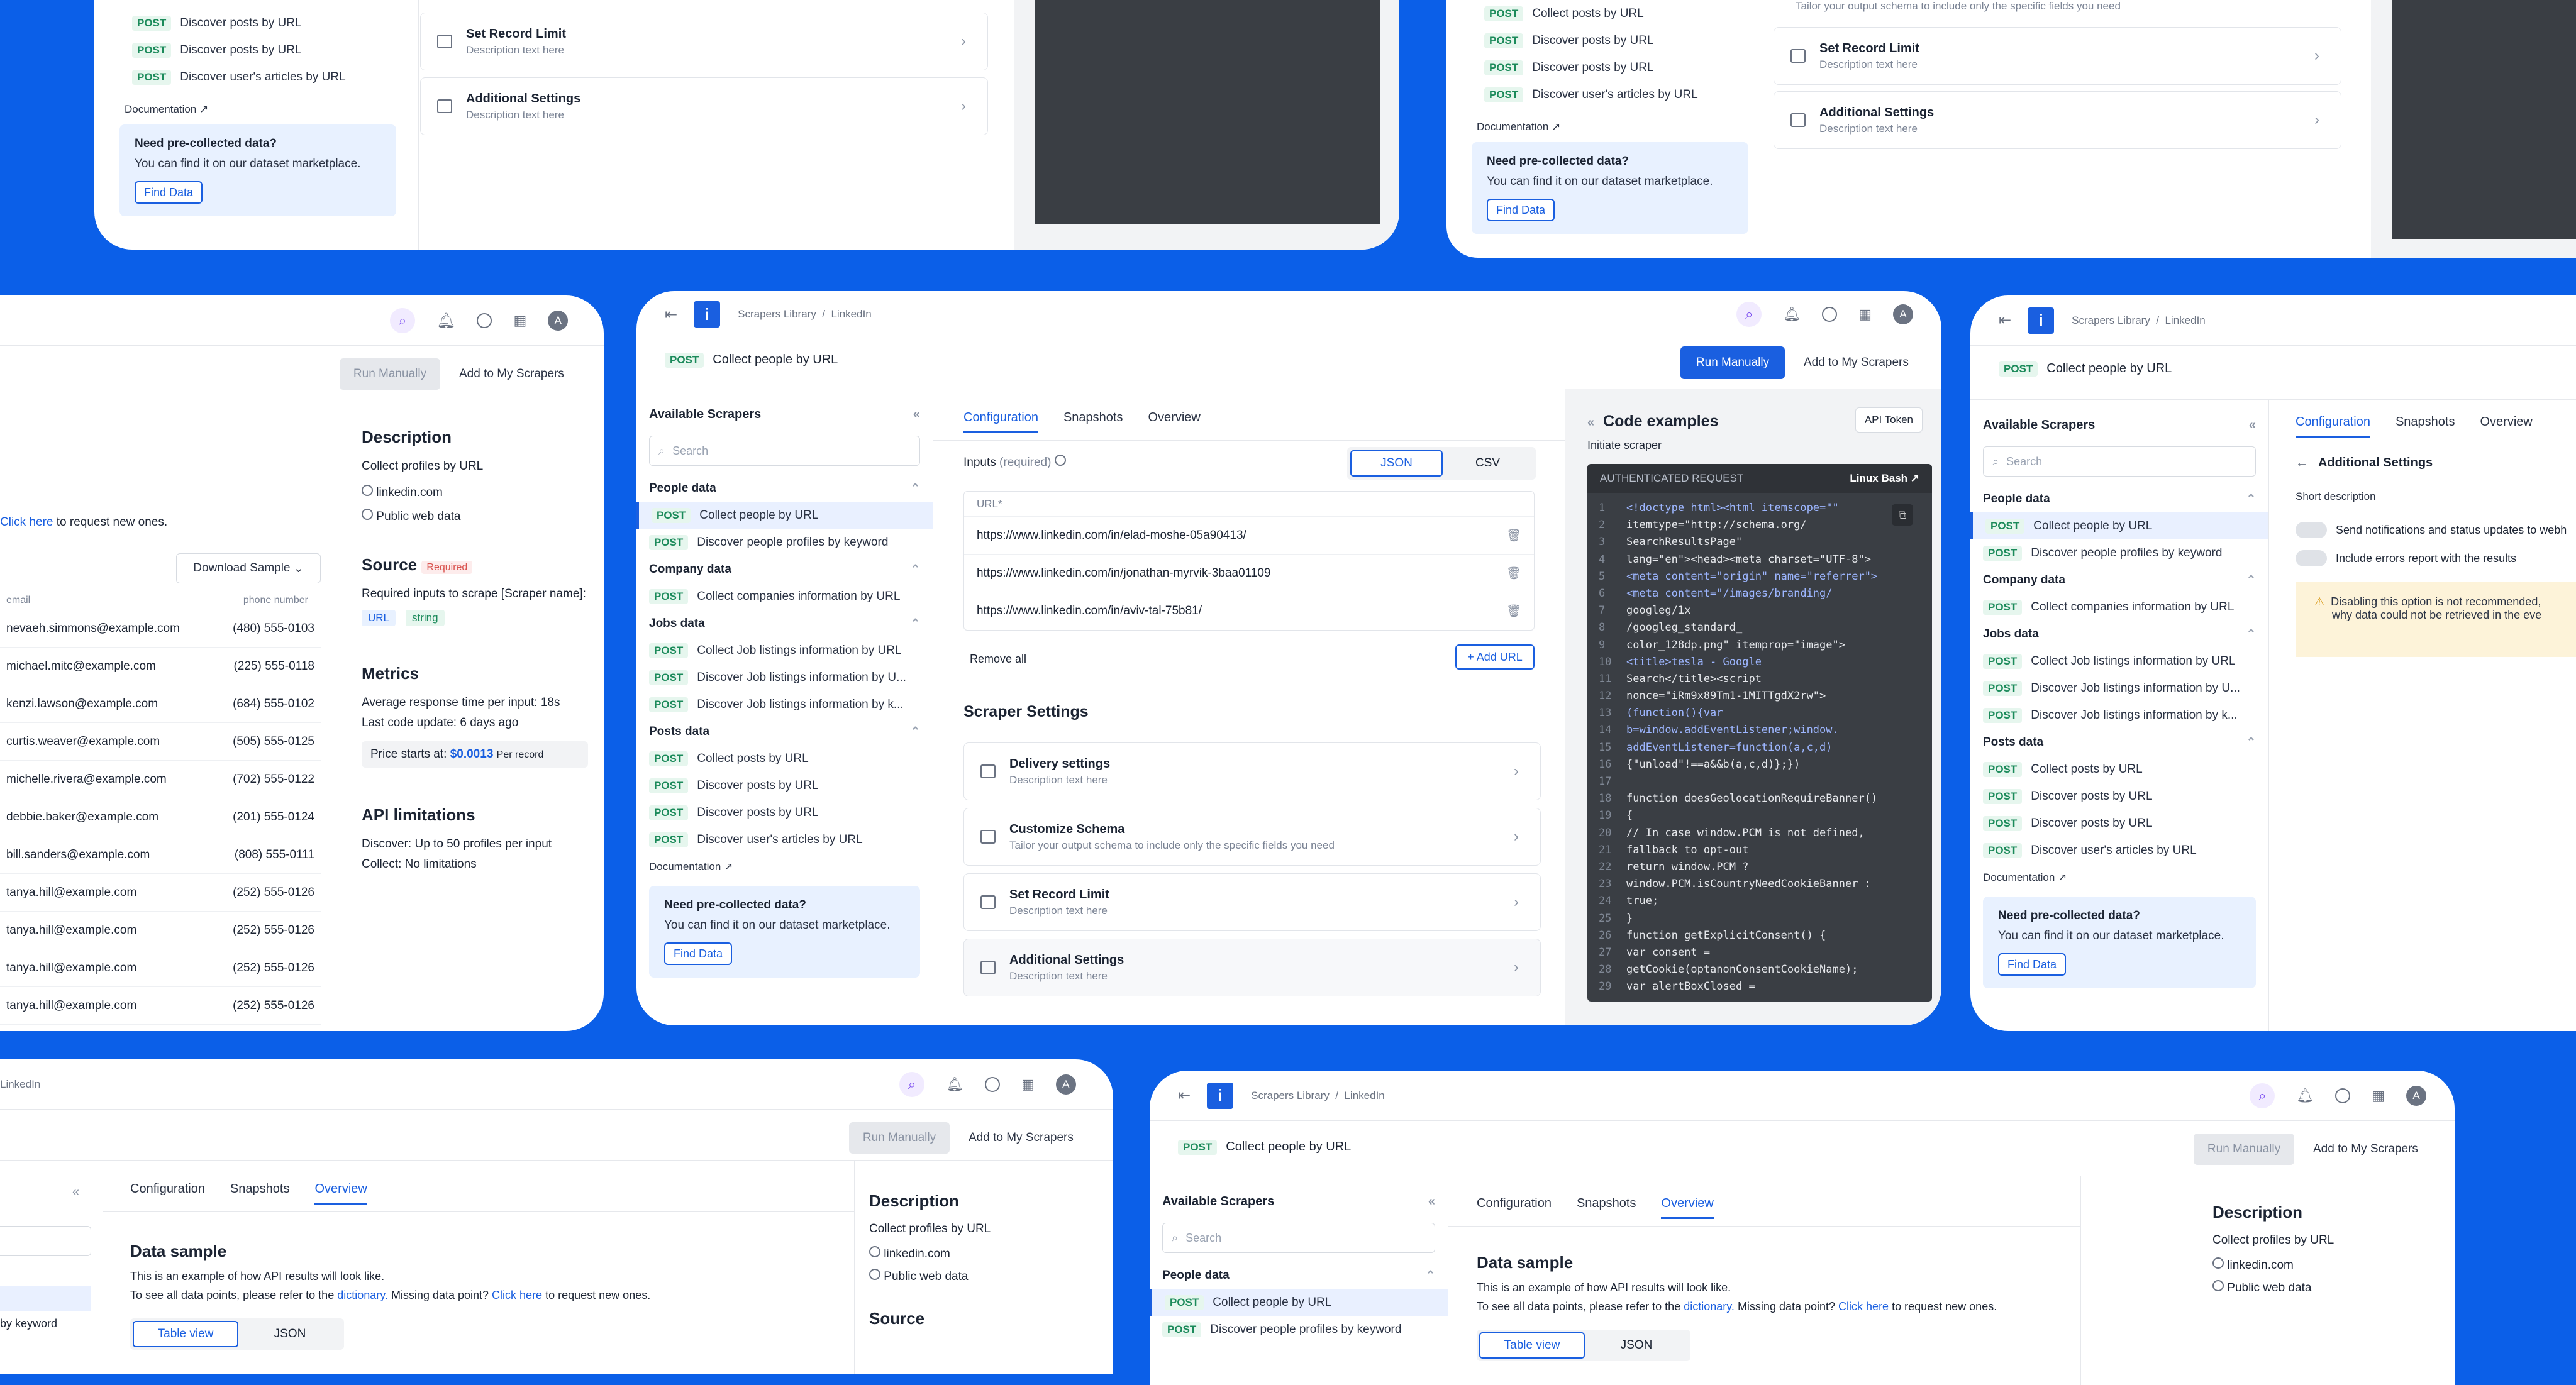 This screenshot has height=1385, width=2576. I want to click on add-url-button: + Add URL, so click(1495, 657).